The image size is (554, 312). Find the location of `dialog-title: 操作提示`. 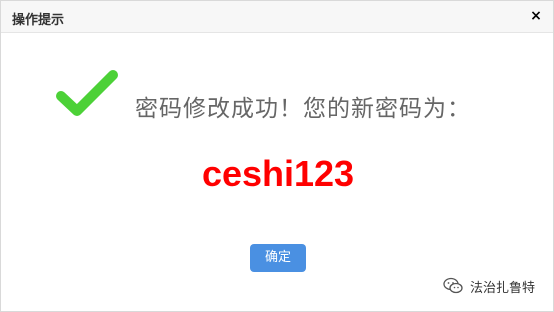

dialog-title: 操作提示 is located at coordinates (38, 20).